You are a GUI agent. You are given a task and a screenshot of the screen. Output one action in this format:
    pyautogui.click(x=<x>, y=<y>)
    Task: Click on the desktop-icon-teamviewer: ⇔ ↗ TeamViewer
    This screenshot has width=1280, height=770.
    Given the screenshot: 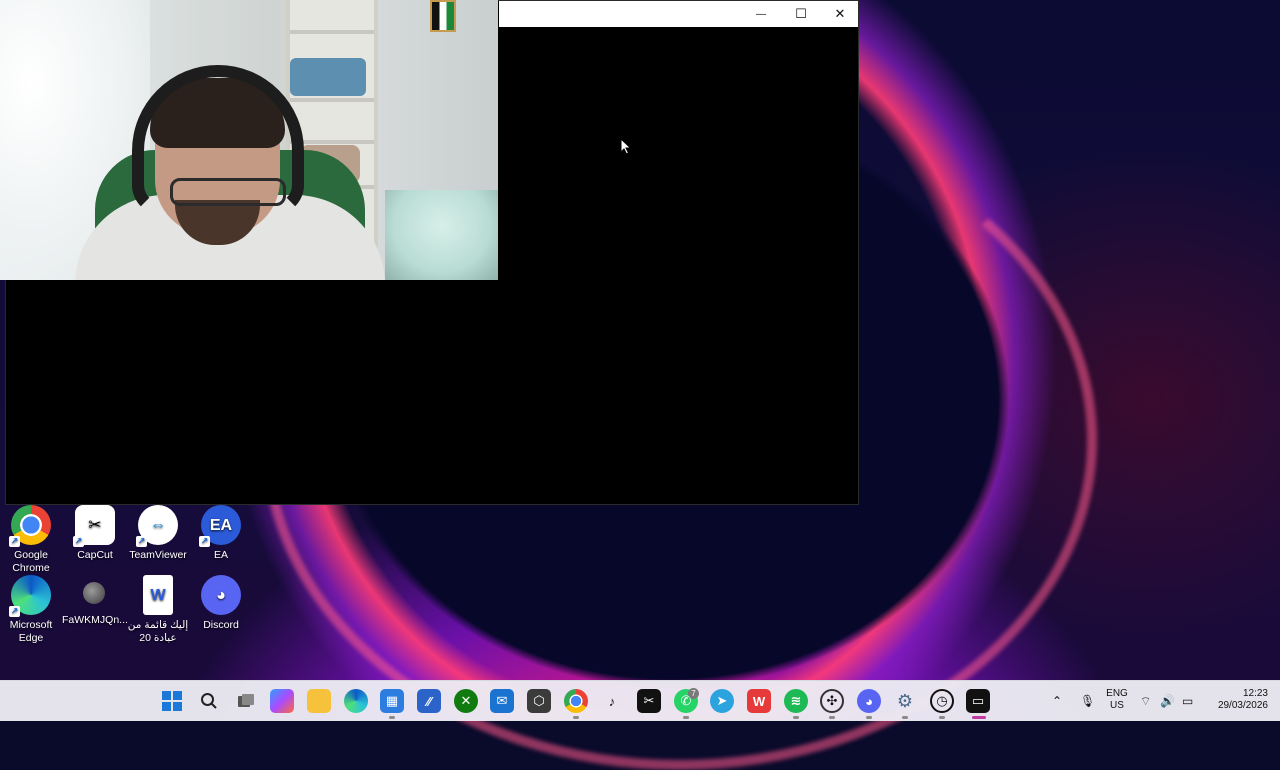 What is the action you would take?
    pyautogui.click(x=158, y=533)
    